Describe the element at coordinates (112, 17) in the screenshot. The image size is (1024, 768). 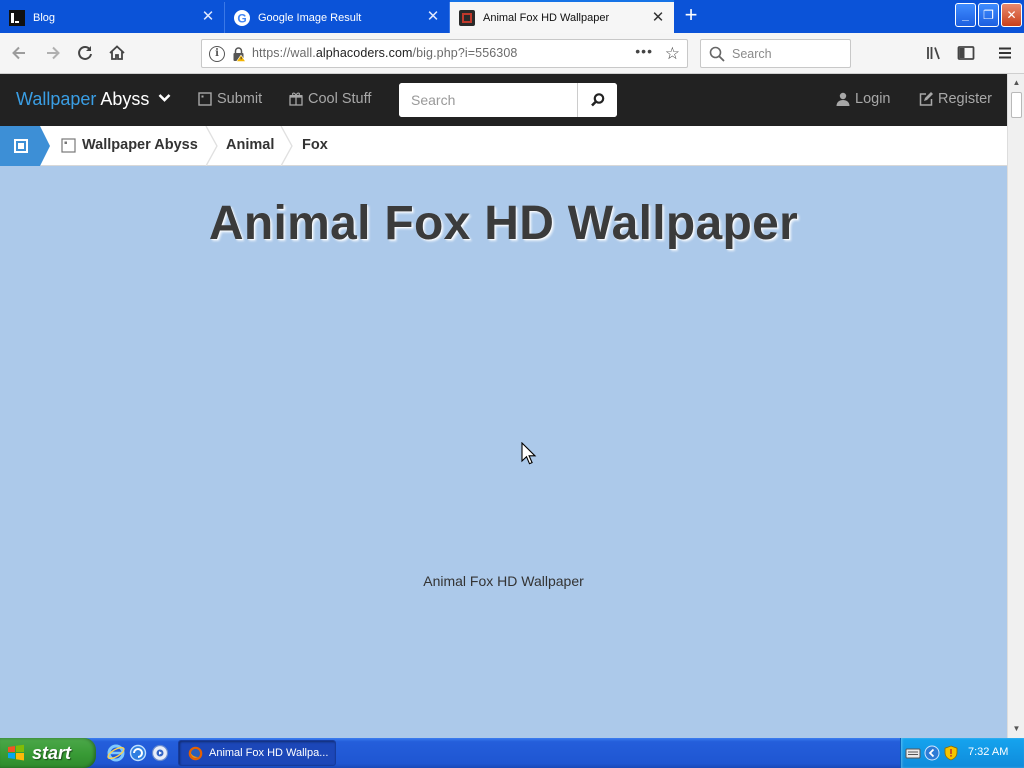
I see `tab-blog: Blog ✕` at that location.